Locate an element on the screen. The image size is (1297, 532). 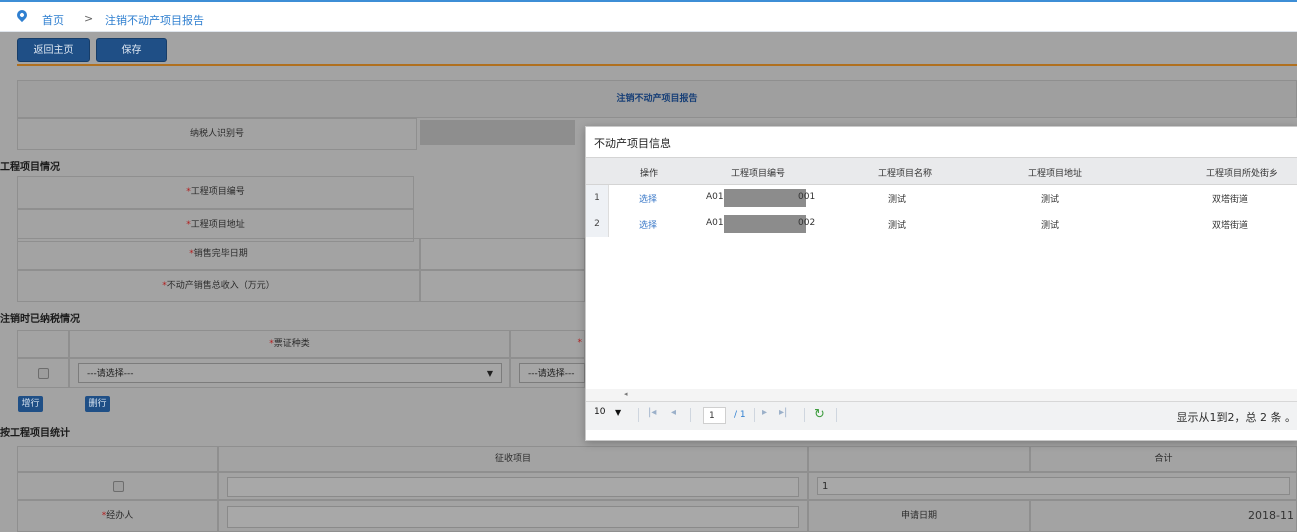
project-no-row: *工程项目编号 is located at coordinates (215, 192).